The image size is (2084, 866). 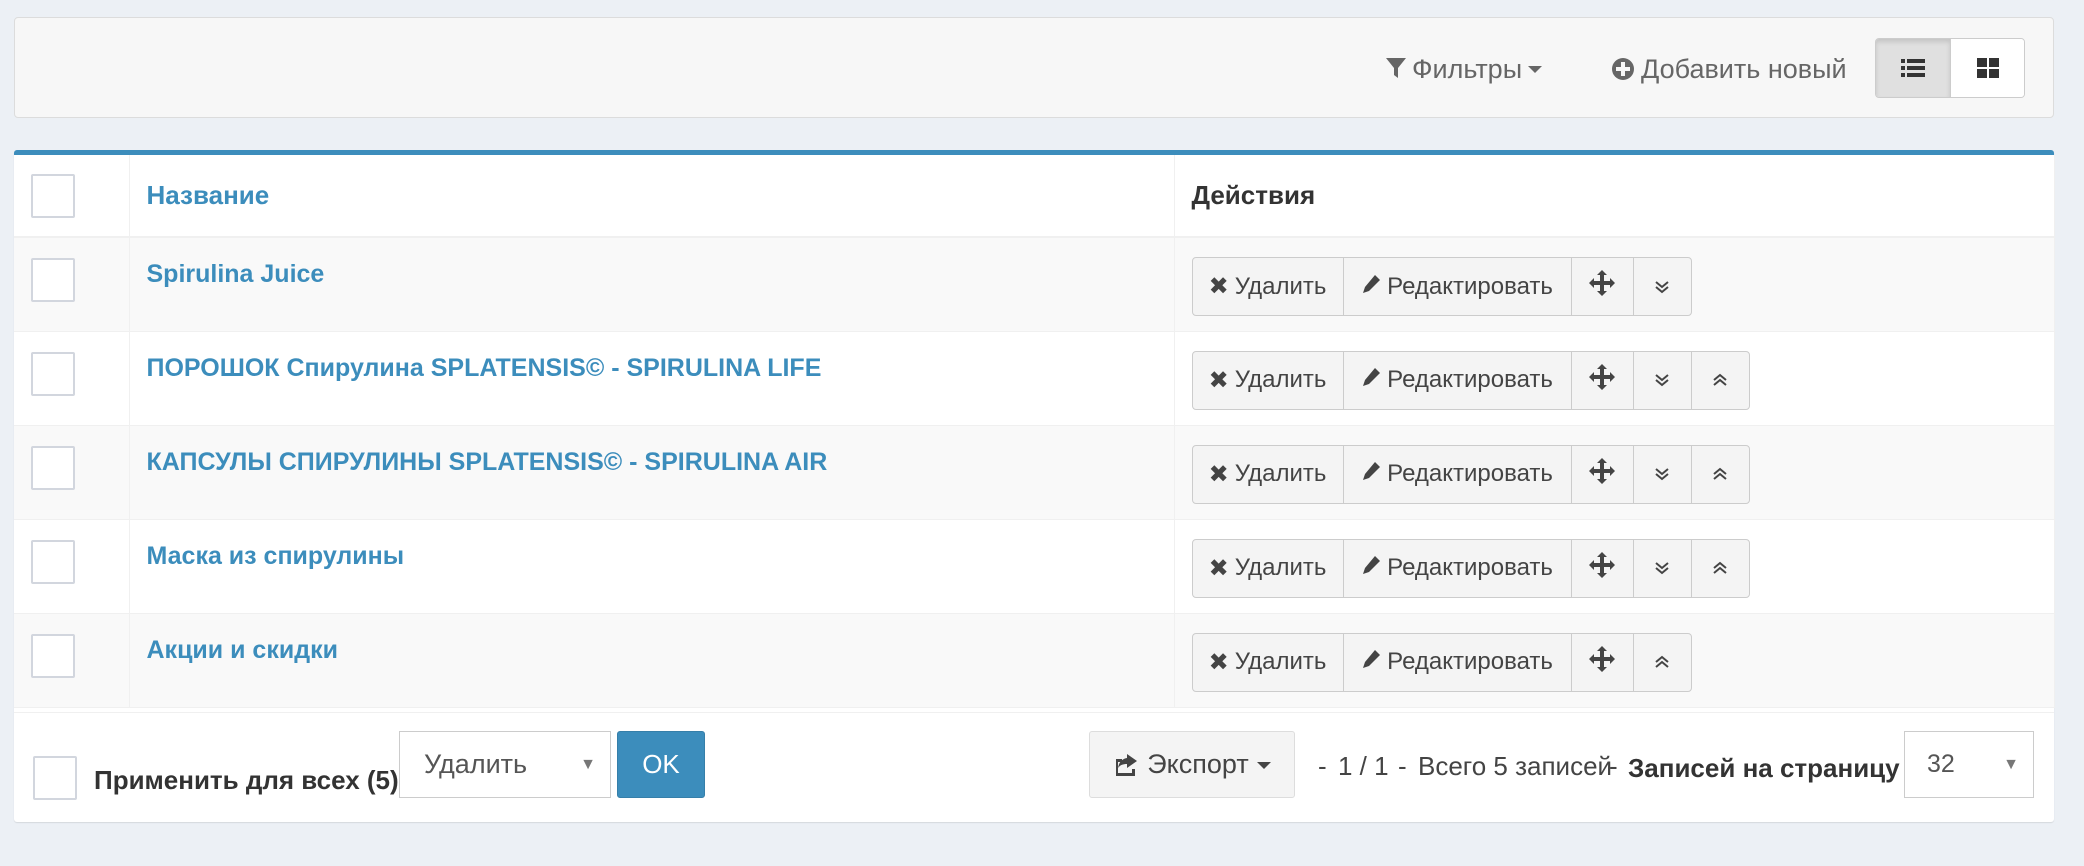 I want to click on per-page-label: Записей на страницу, so click(x=1764, y=768).